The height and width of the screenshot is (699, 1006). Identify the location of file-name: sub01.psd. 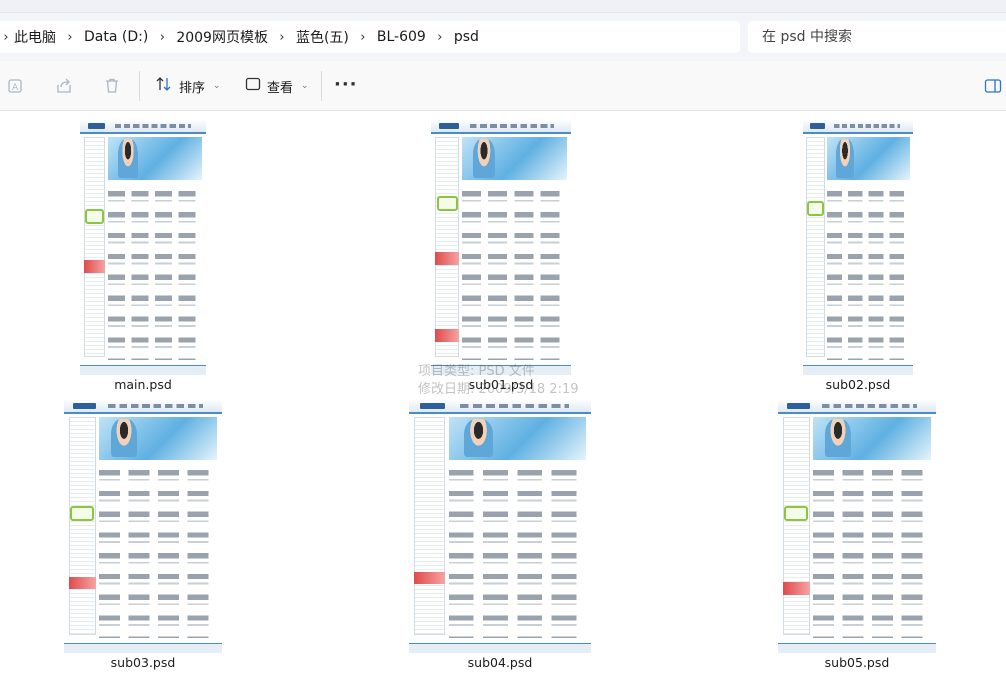
(501, 384).